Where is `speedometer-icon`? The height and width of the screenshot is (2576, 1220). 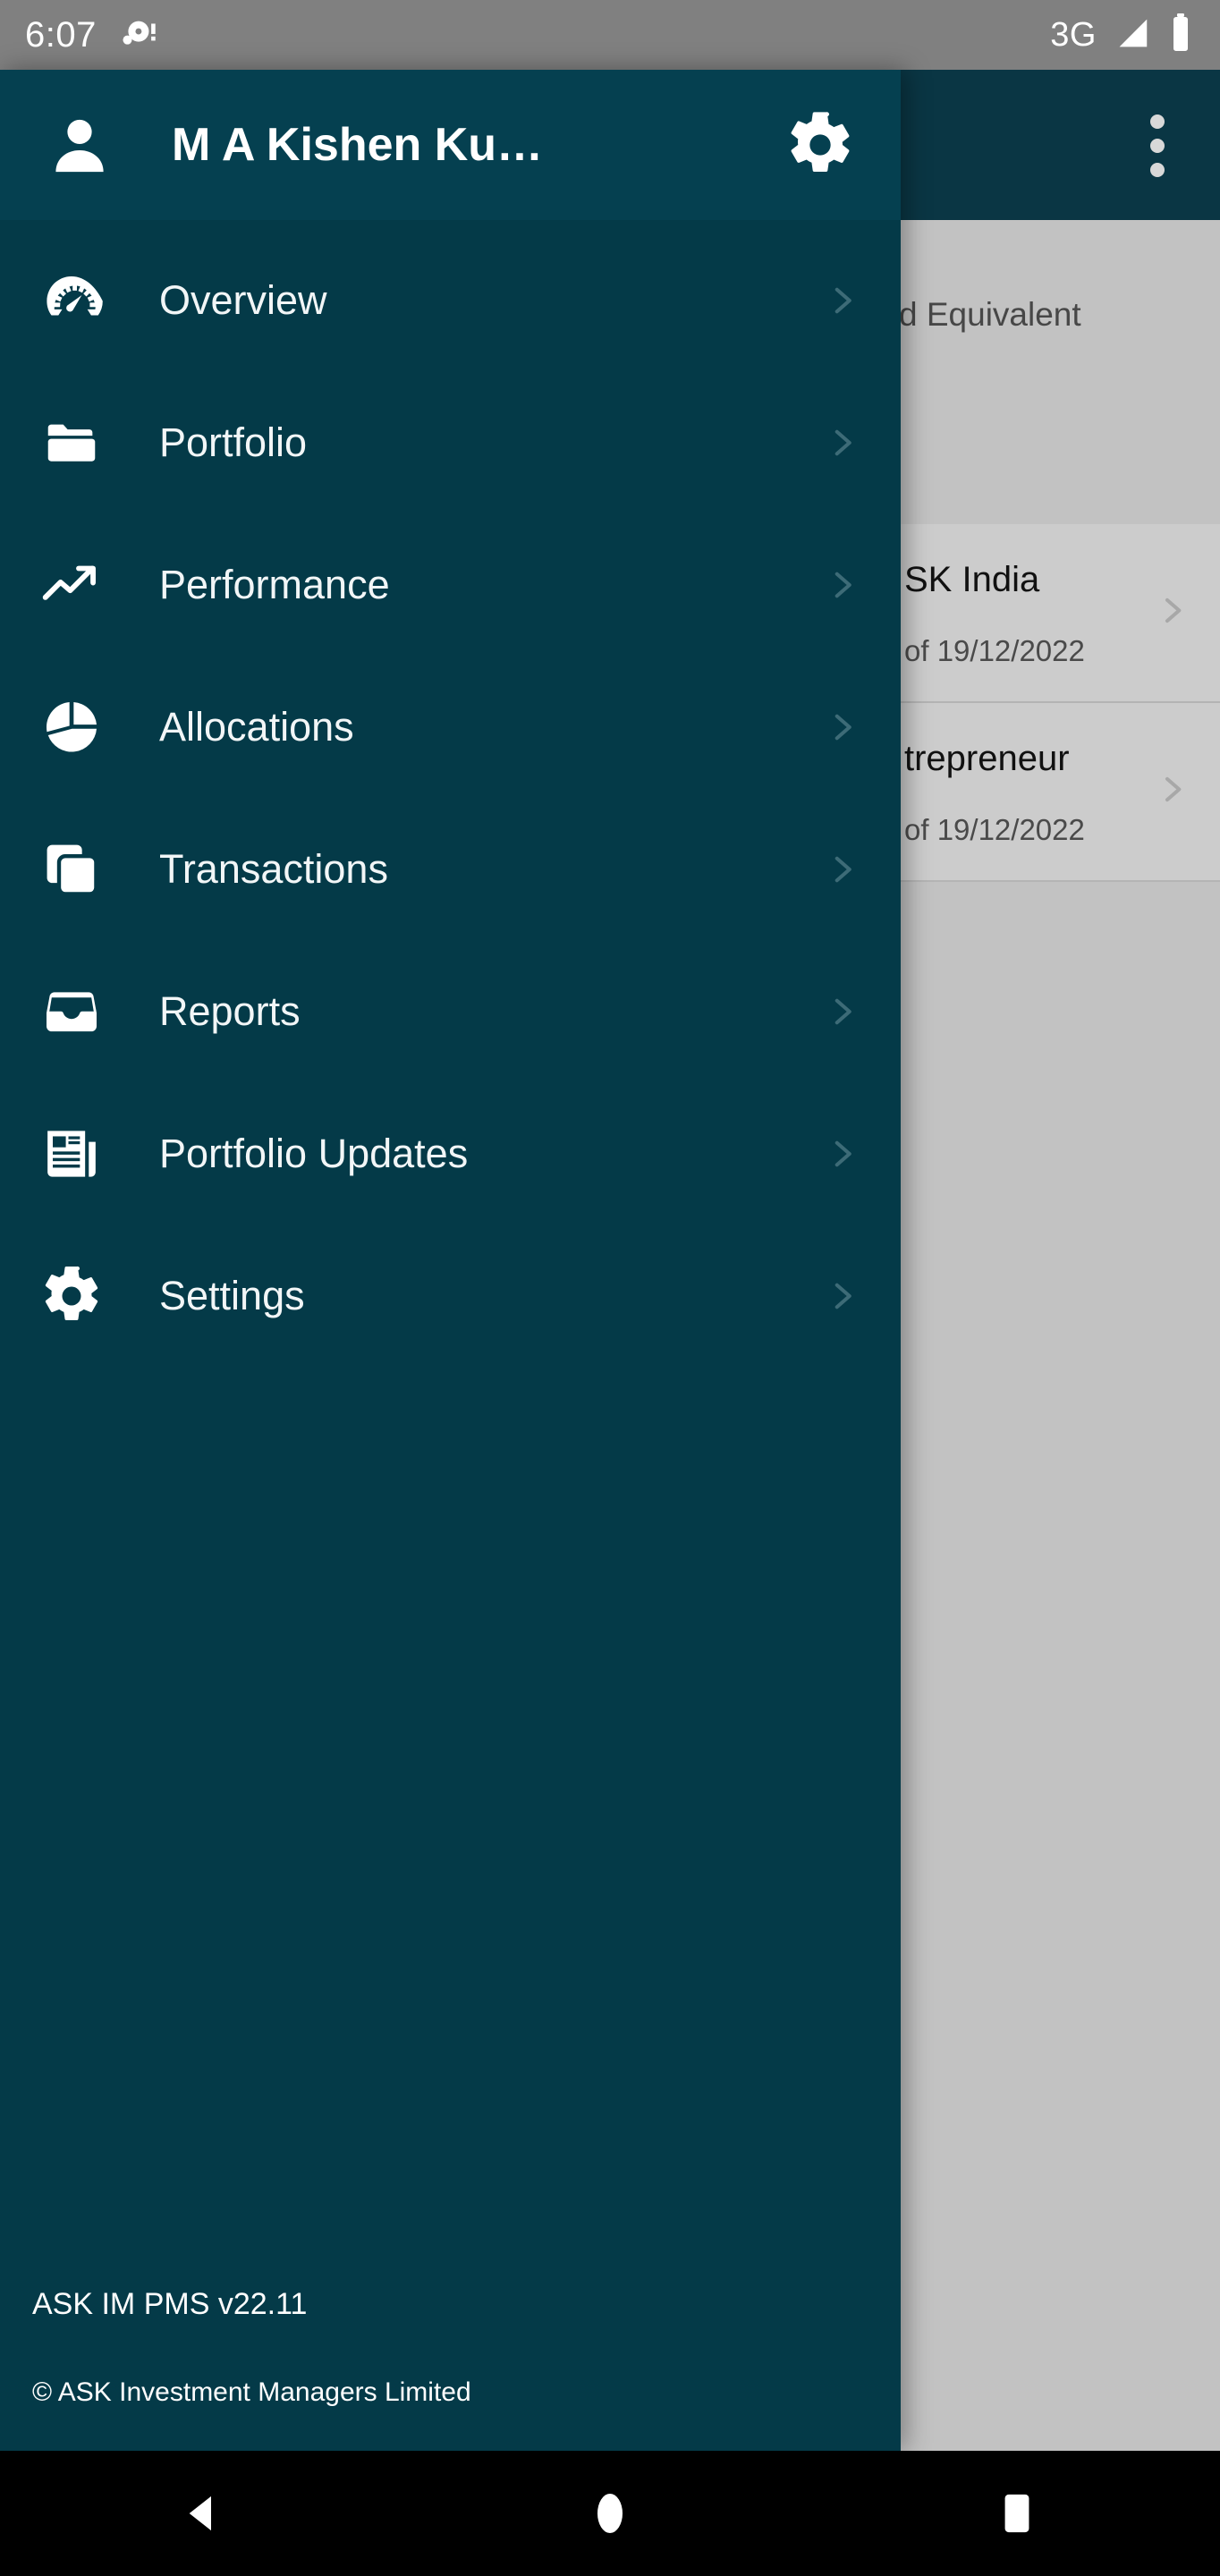 speedometer-icon is located at coordinates (72, 300).